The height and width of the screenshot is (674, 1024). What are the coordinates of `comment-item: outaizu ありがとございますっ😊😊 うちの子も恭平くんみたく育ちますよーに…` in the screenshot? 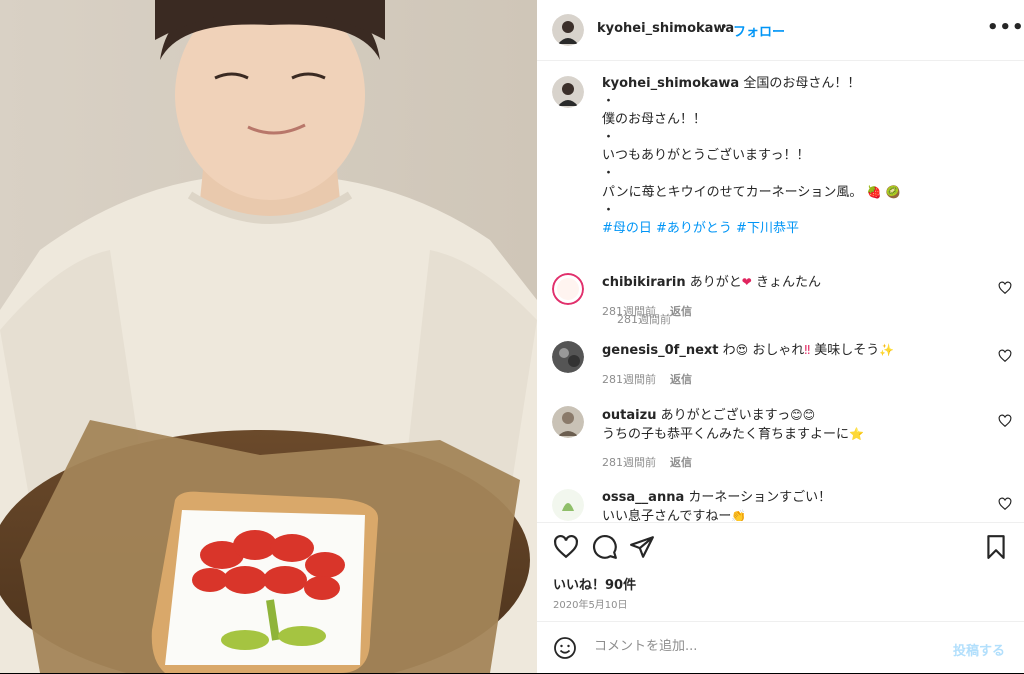 It's located at (782, 437).